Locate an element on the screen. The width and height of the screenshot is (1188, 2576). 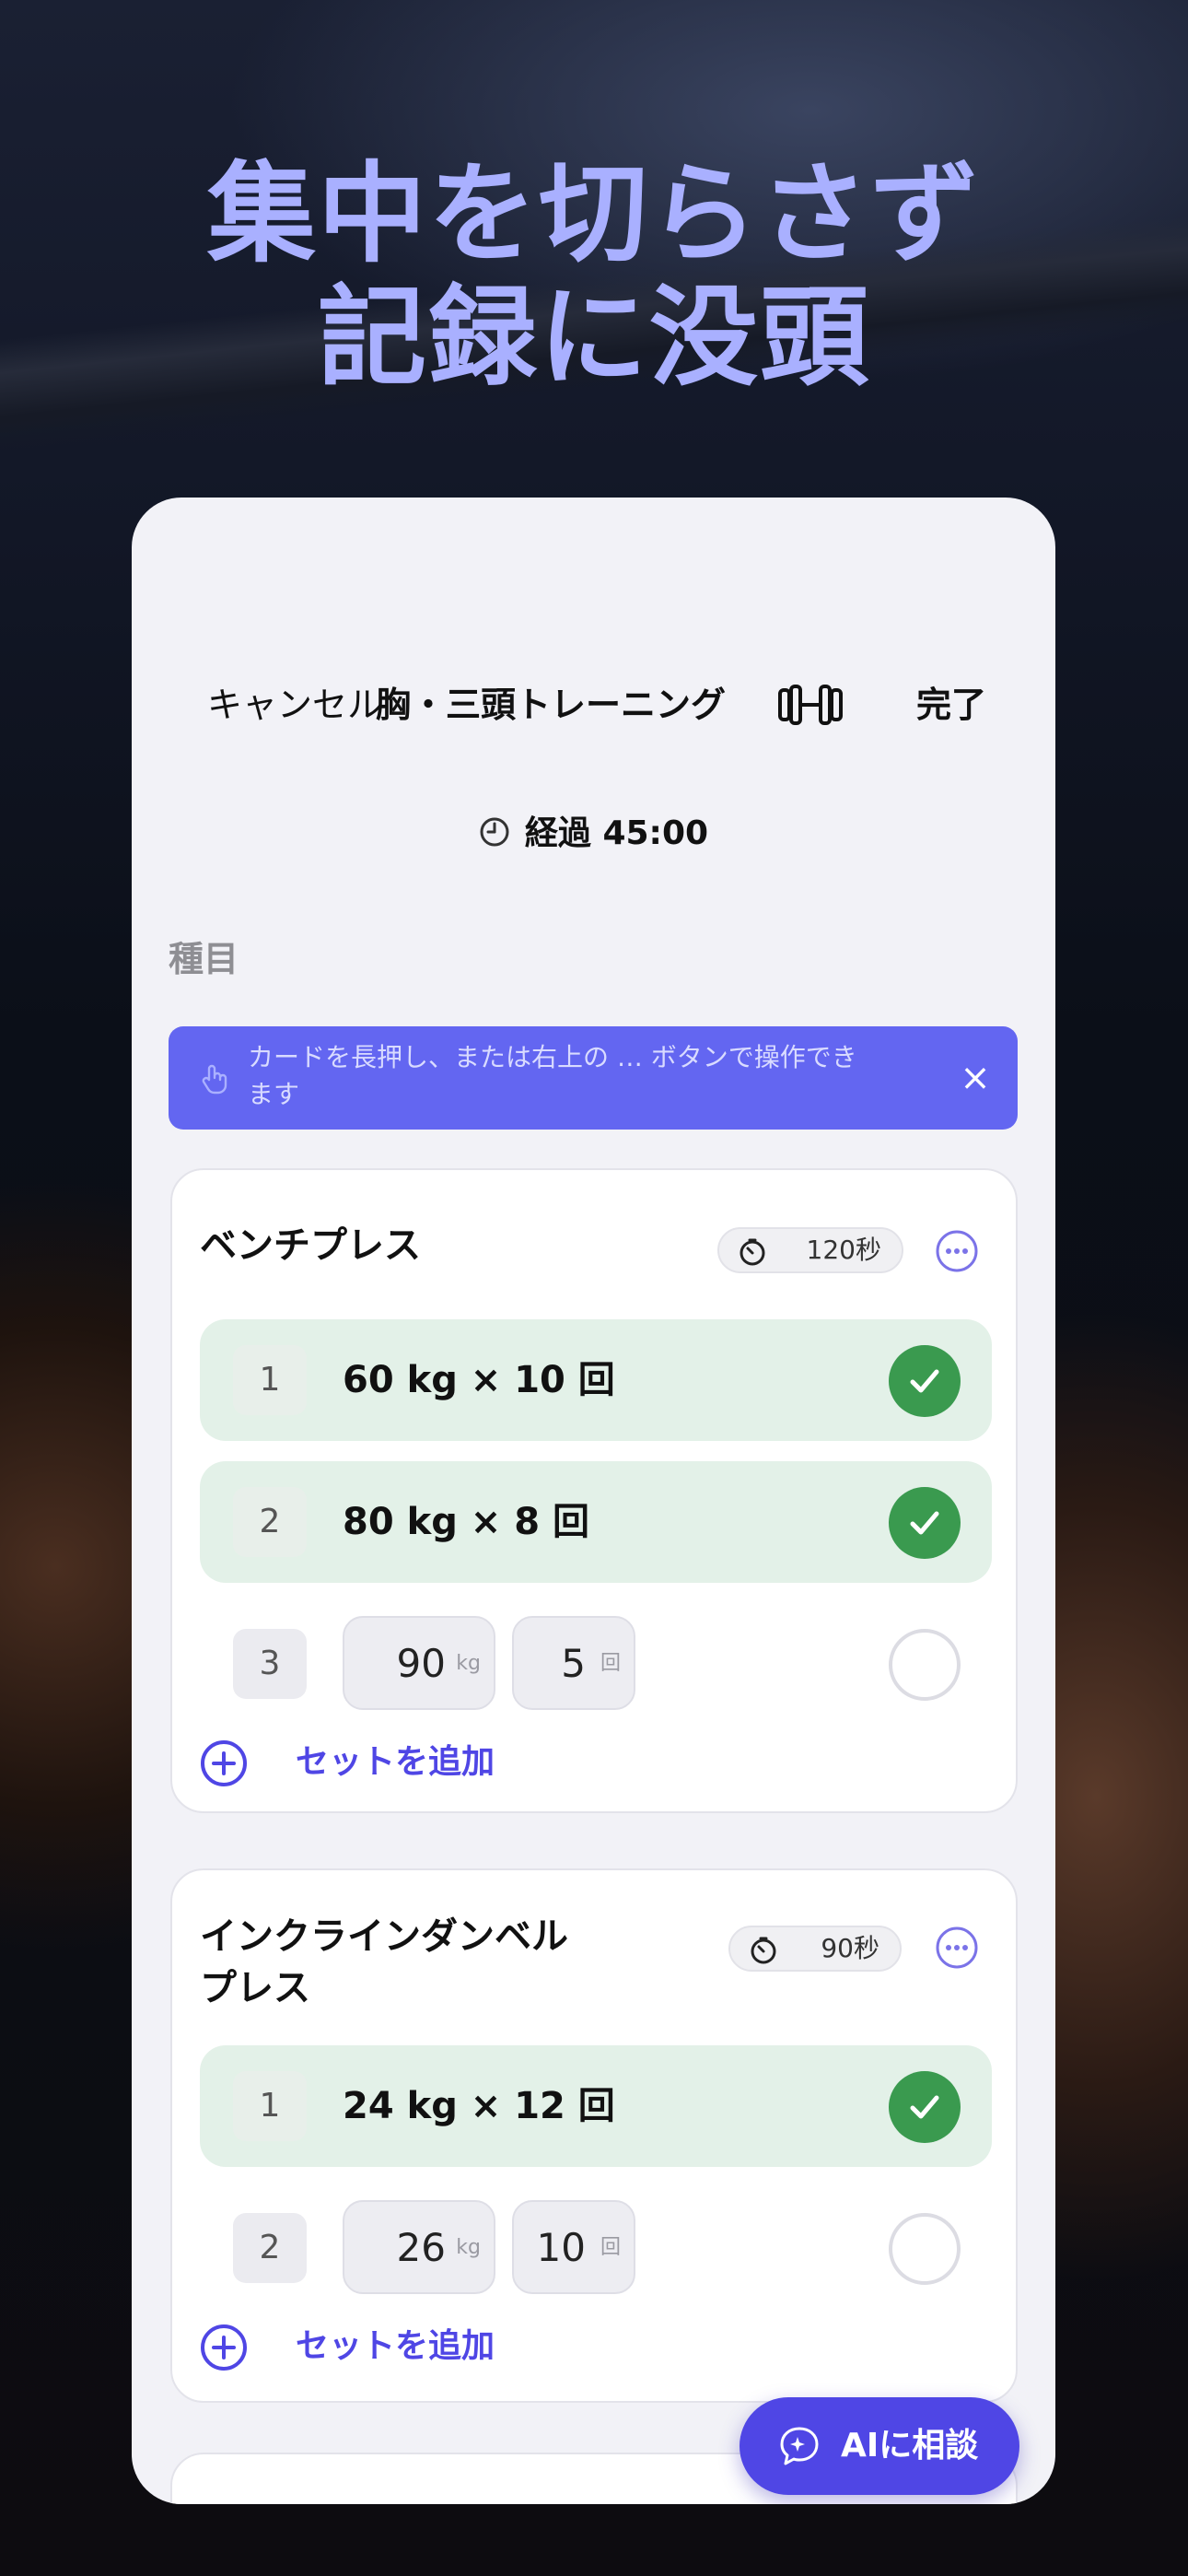
rest-duration: 120秒 is located at coordinates (843, 1250).